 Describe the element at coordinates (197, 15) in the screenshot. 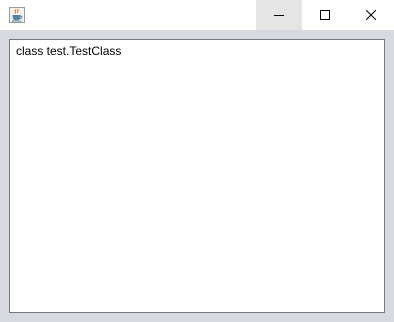

I see `title-bar` at that location.